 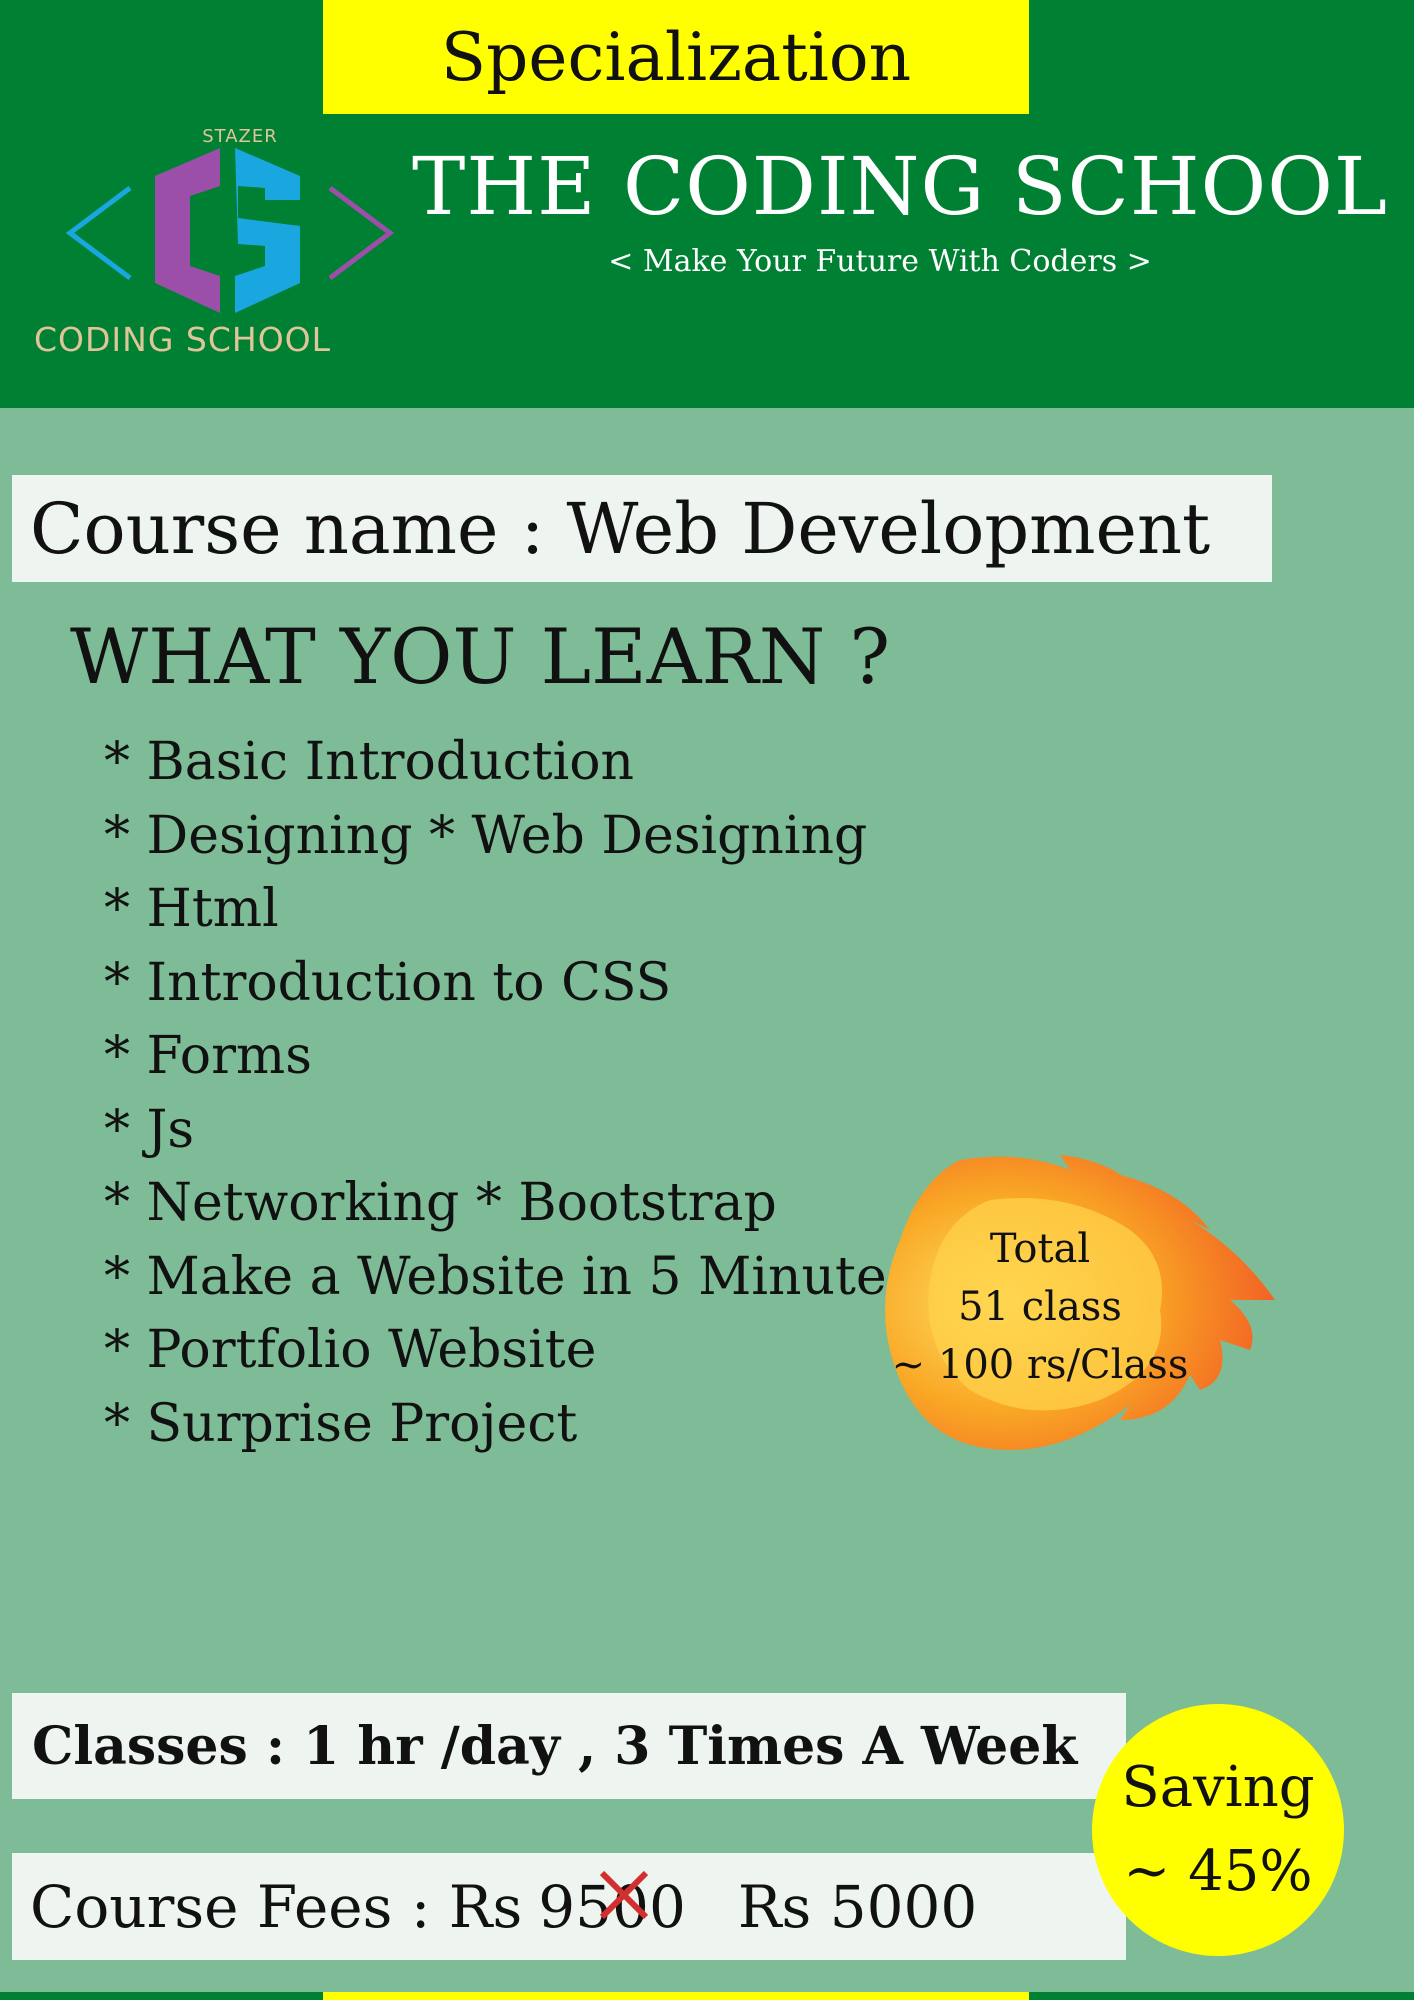 I want to click on cs-logo-icon, so click(x=230, y=230).